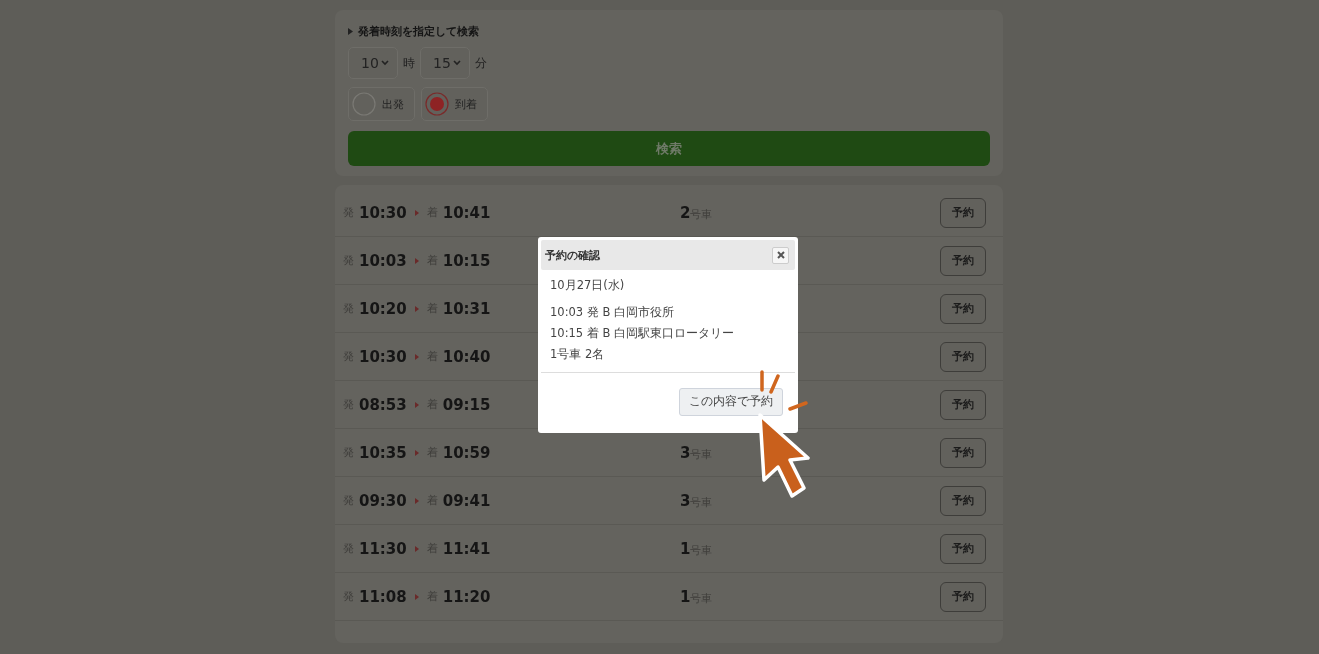 This screenshot has height=654, width=1319. I want to click on arrival-time: 10:15, so click(466, 260).